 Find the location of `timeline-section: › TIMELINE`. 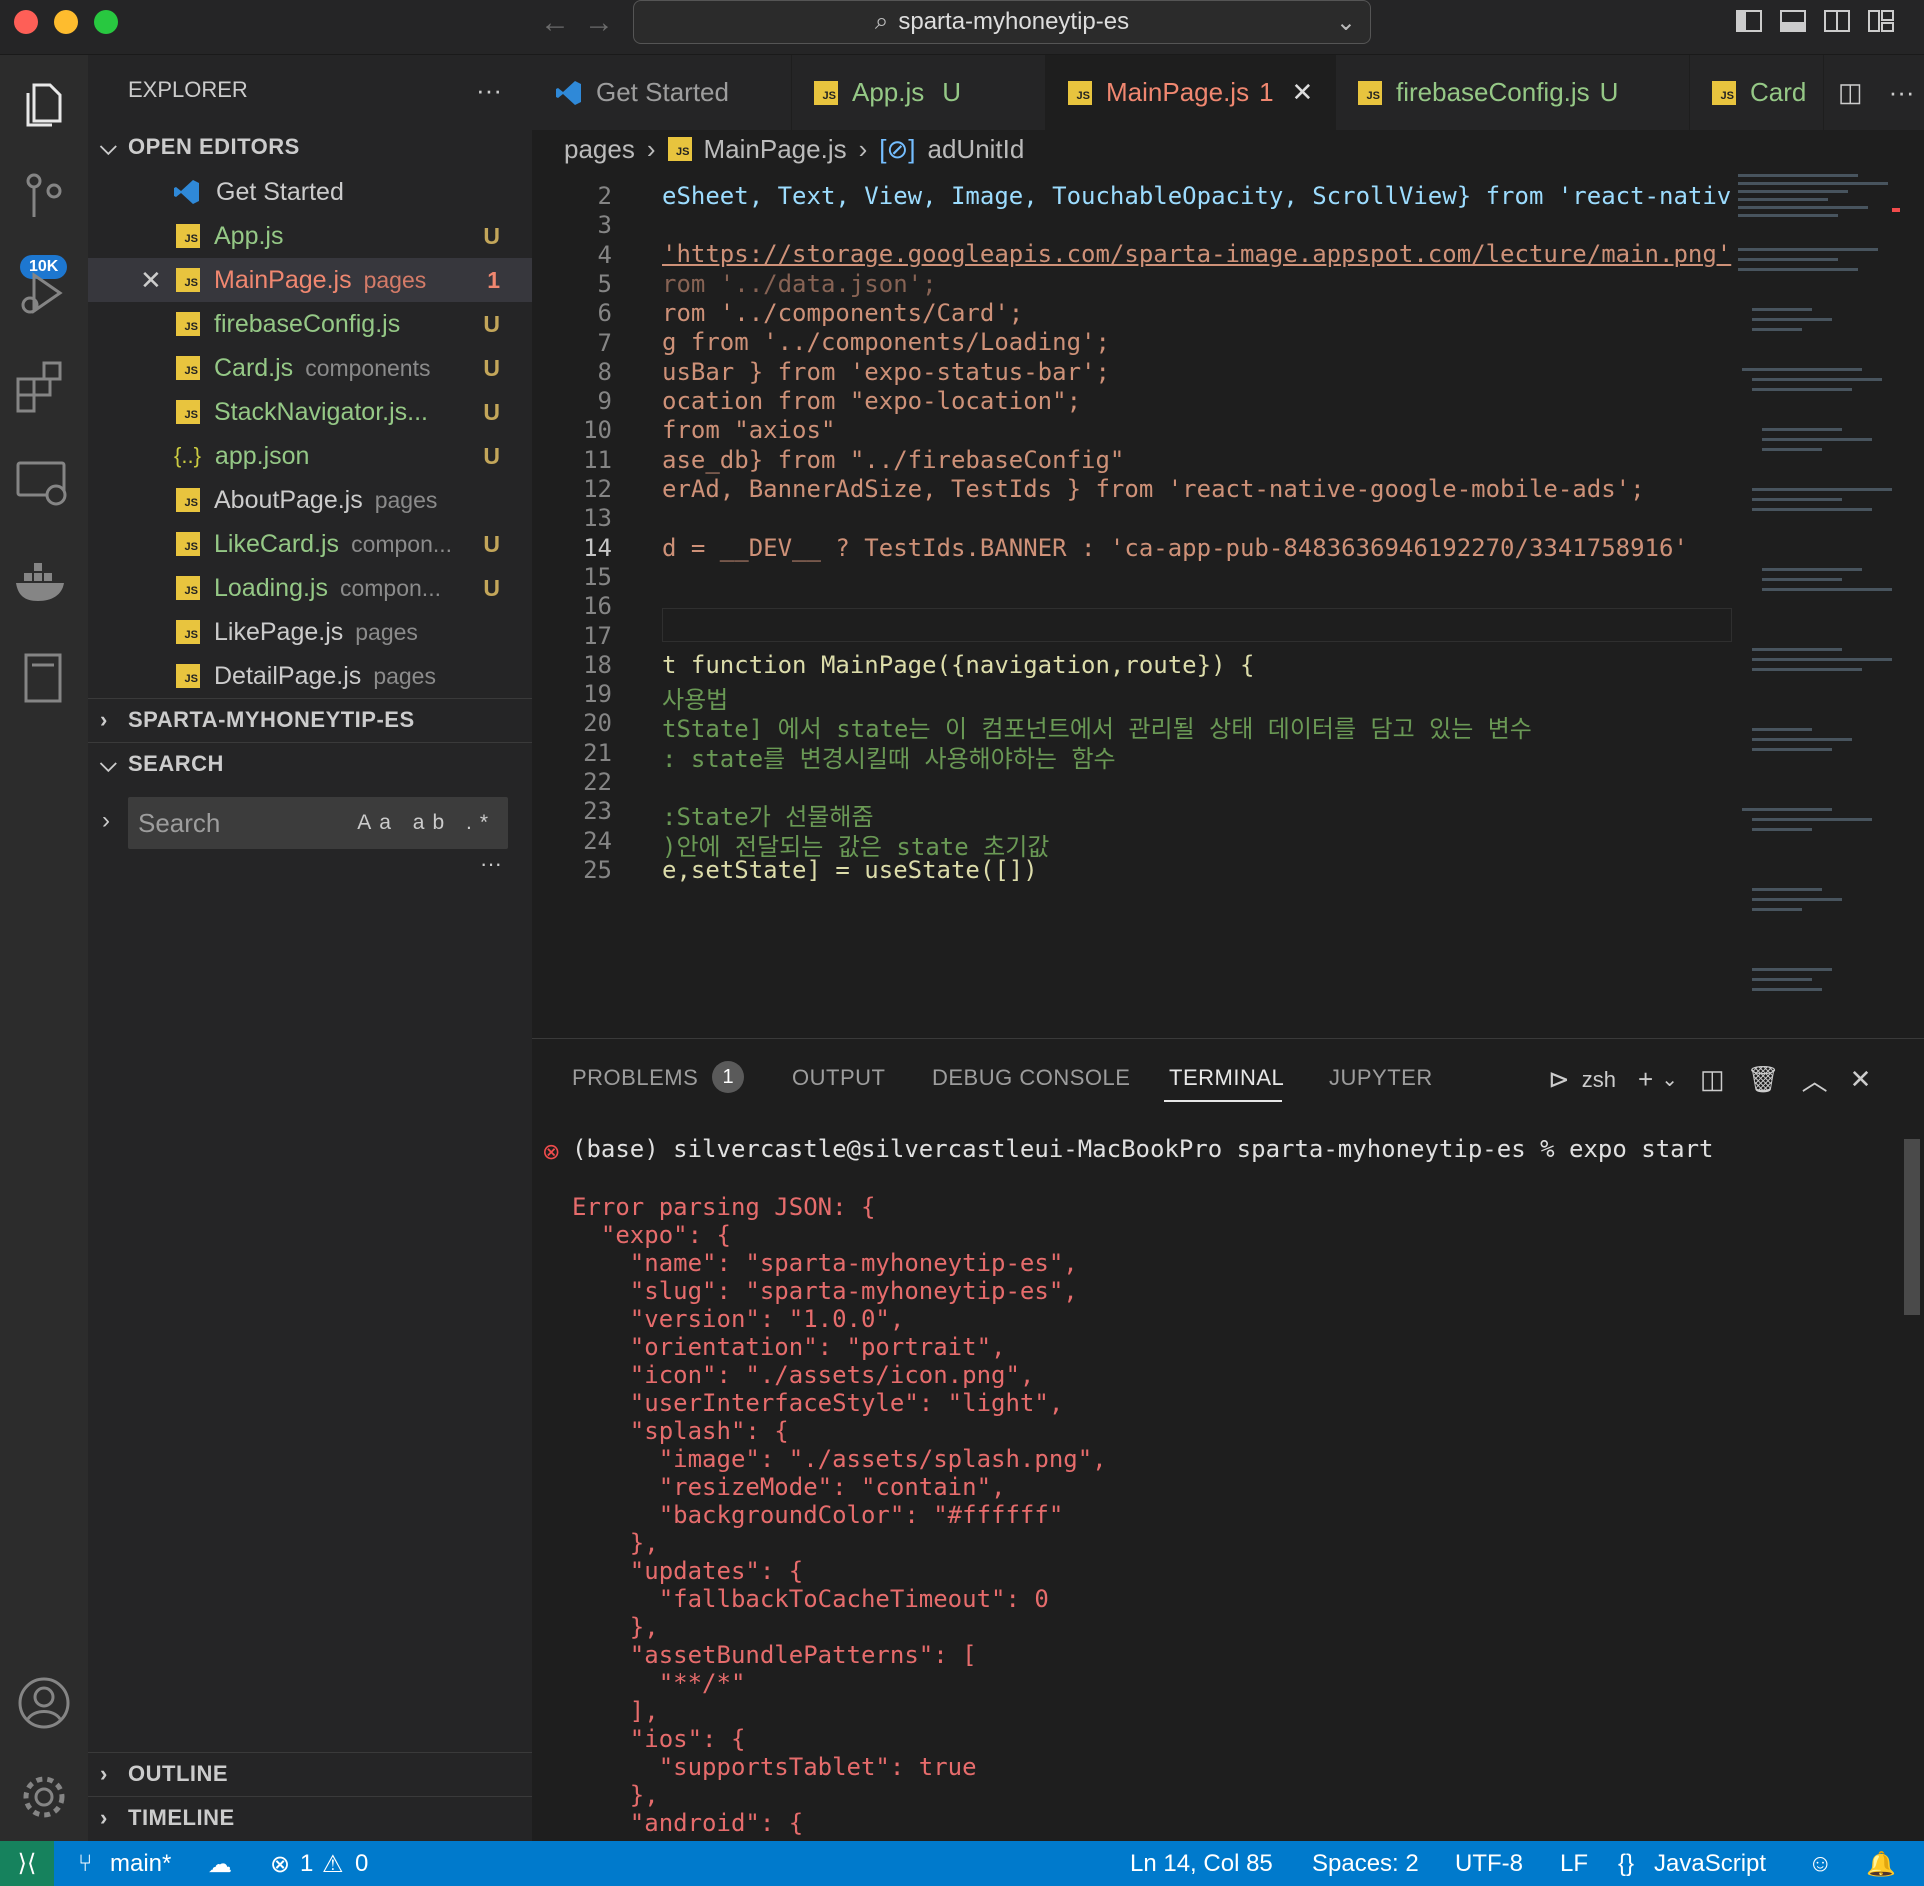

timeline-section: › TIMELINE is located at coordinates (310, 1818).